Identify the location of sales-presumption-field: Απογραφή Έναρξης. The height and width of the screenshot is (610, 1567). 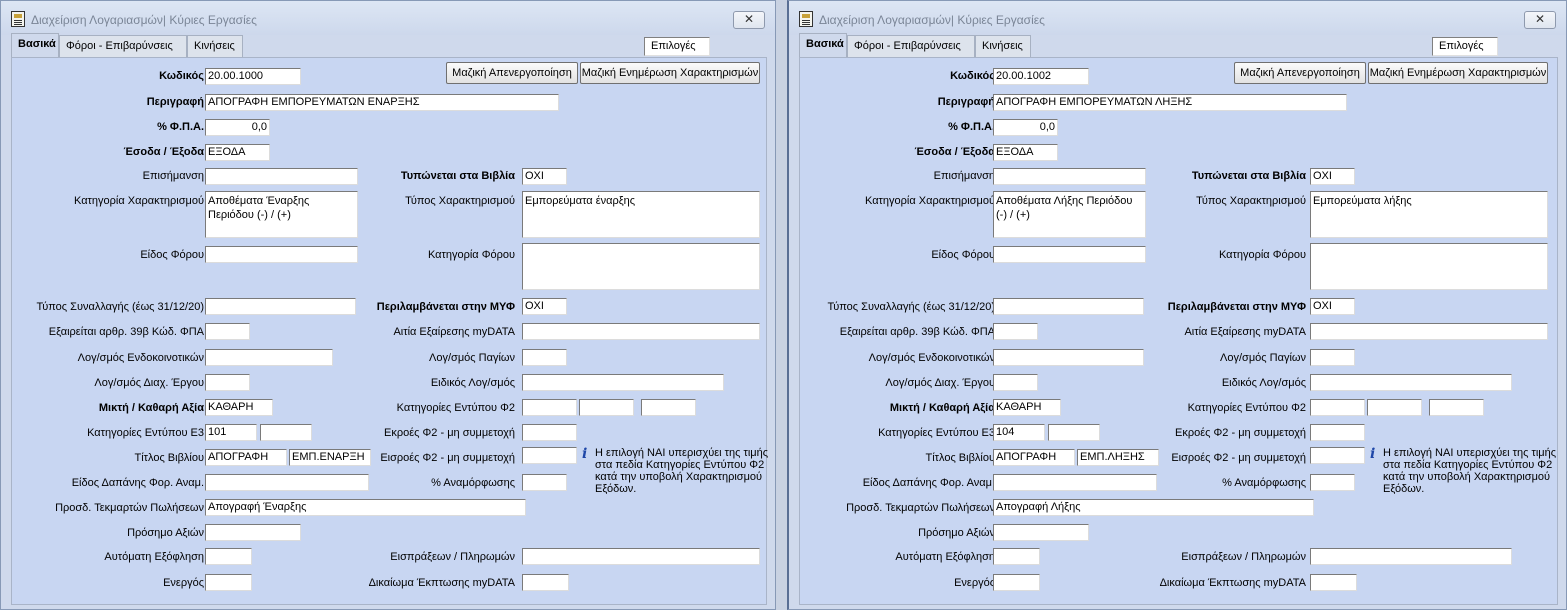
(365, 507).